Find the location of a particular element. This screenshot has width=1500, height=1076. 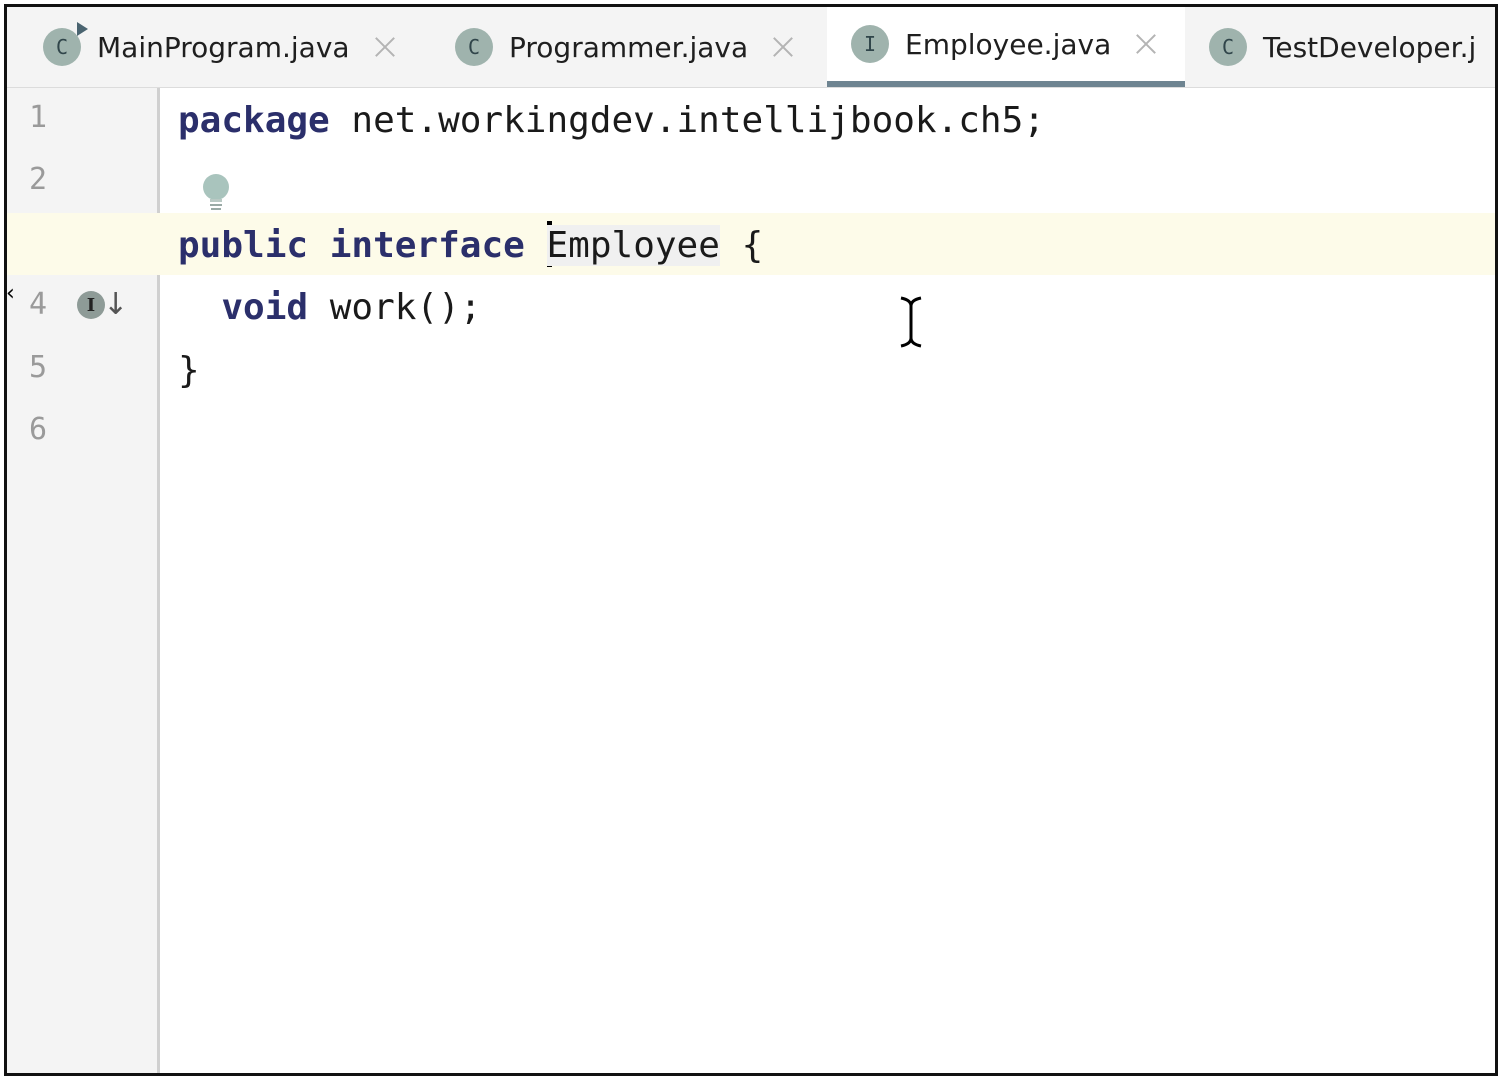

lightbulb-icon is located at coordinates (216, 193).